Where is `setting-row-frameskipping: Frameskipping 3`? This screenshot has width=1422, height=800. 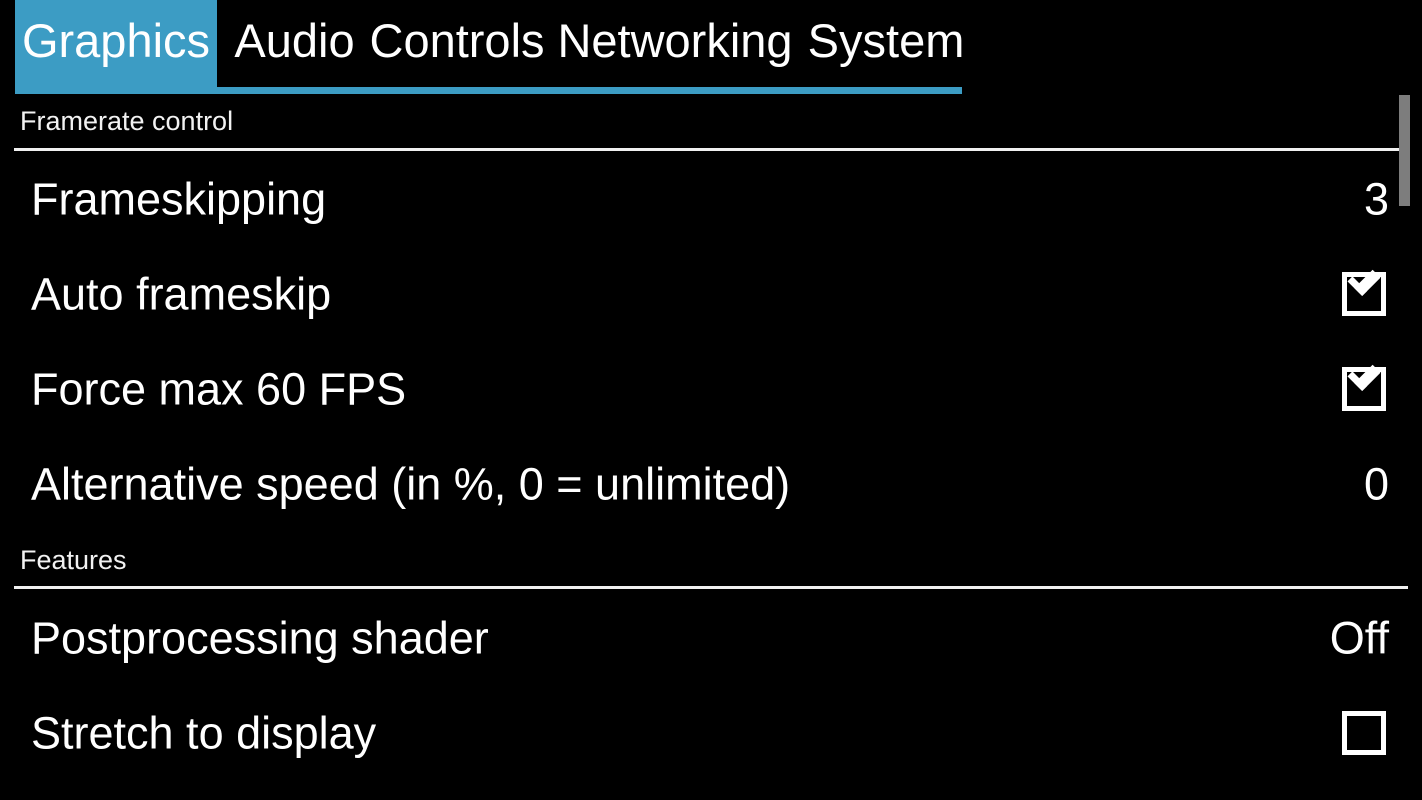
setting-row-frameskipping: Frameskipping 3 is located at coordinates (711, 199).